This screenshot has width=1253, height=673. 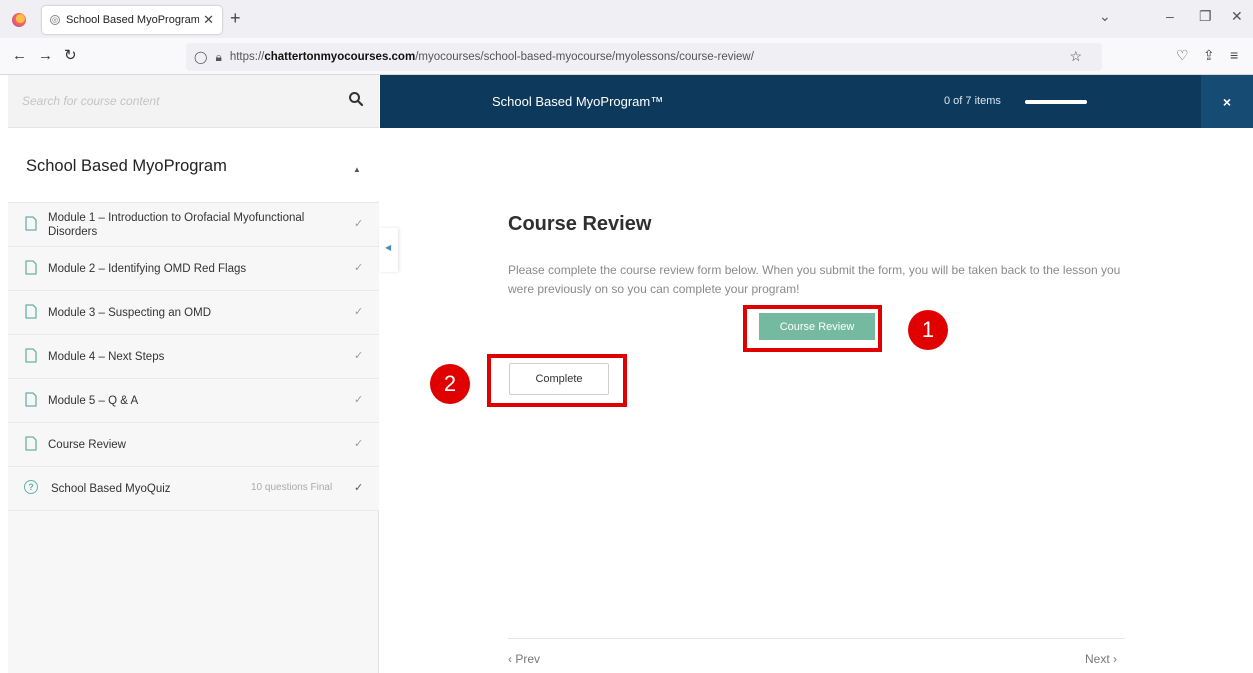 I want to click on next-link: Next ›, so click(x=1101, y=659).